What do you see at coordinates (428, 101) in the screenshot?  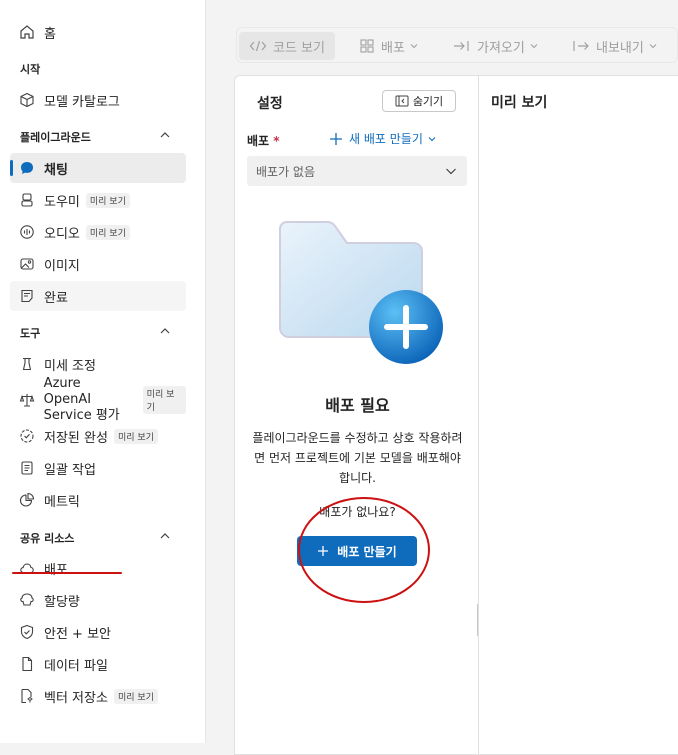 I see `hide-label: 숨기기` at bounding box center [428, 101].